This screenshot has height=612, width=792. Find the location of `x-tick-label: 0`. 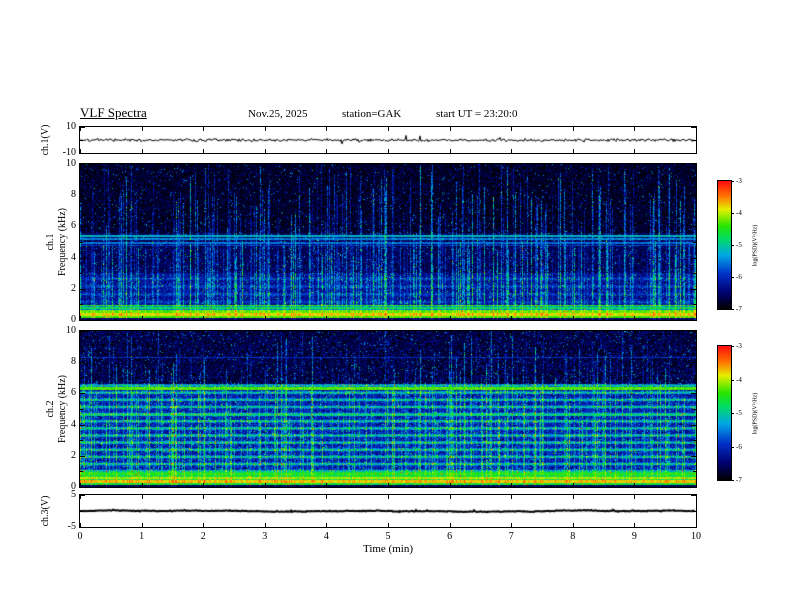

x-tick-label: 0 is located at coordinates (80, 536).